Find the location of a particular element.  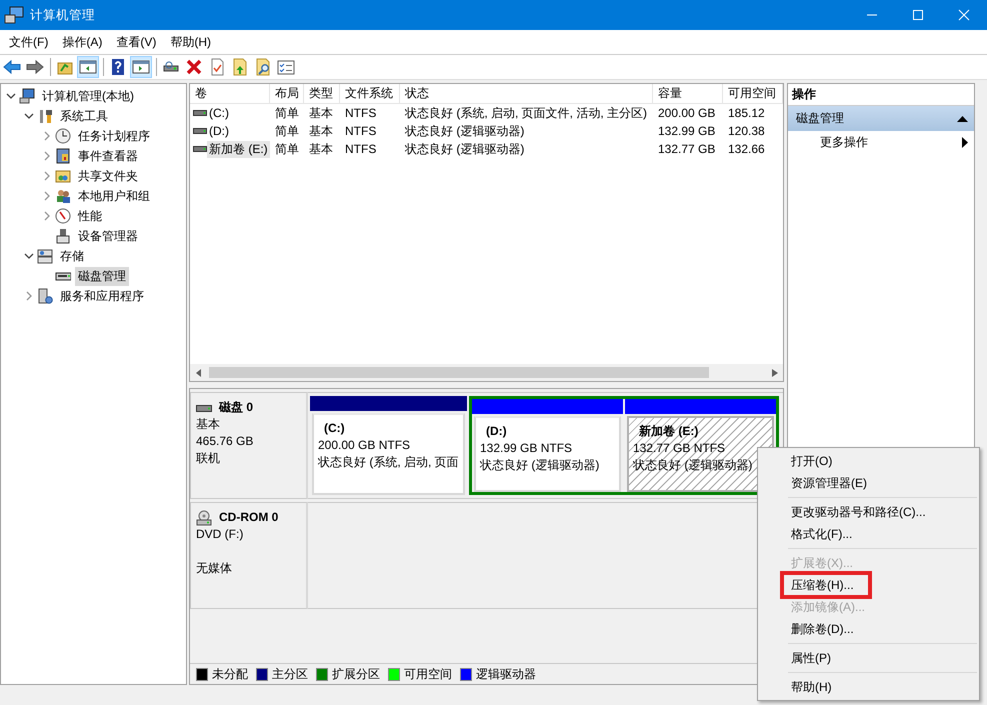

table-cell-text: 185.12 is located at coordinates (746, 113).